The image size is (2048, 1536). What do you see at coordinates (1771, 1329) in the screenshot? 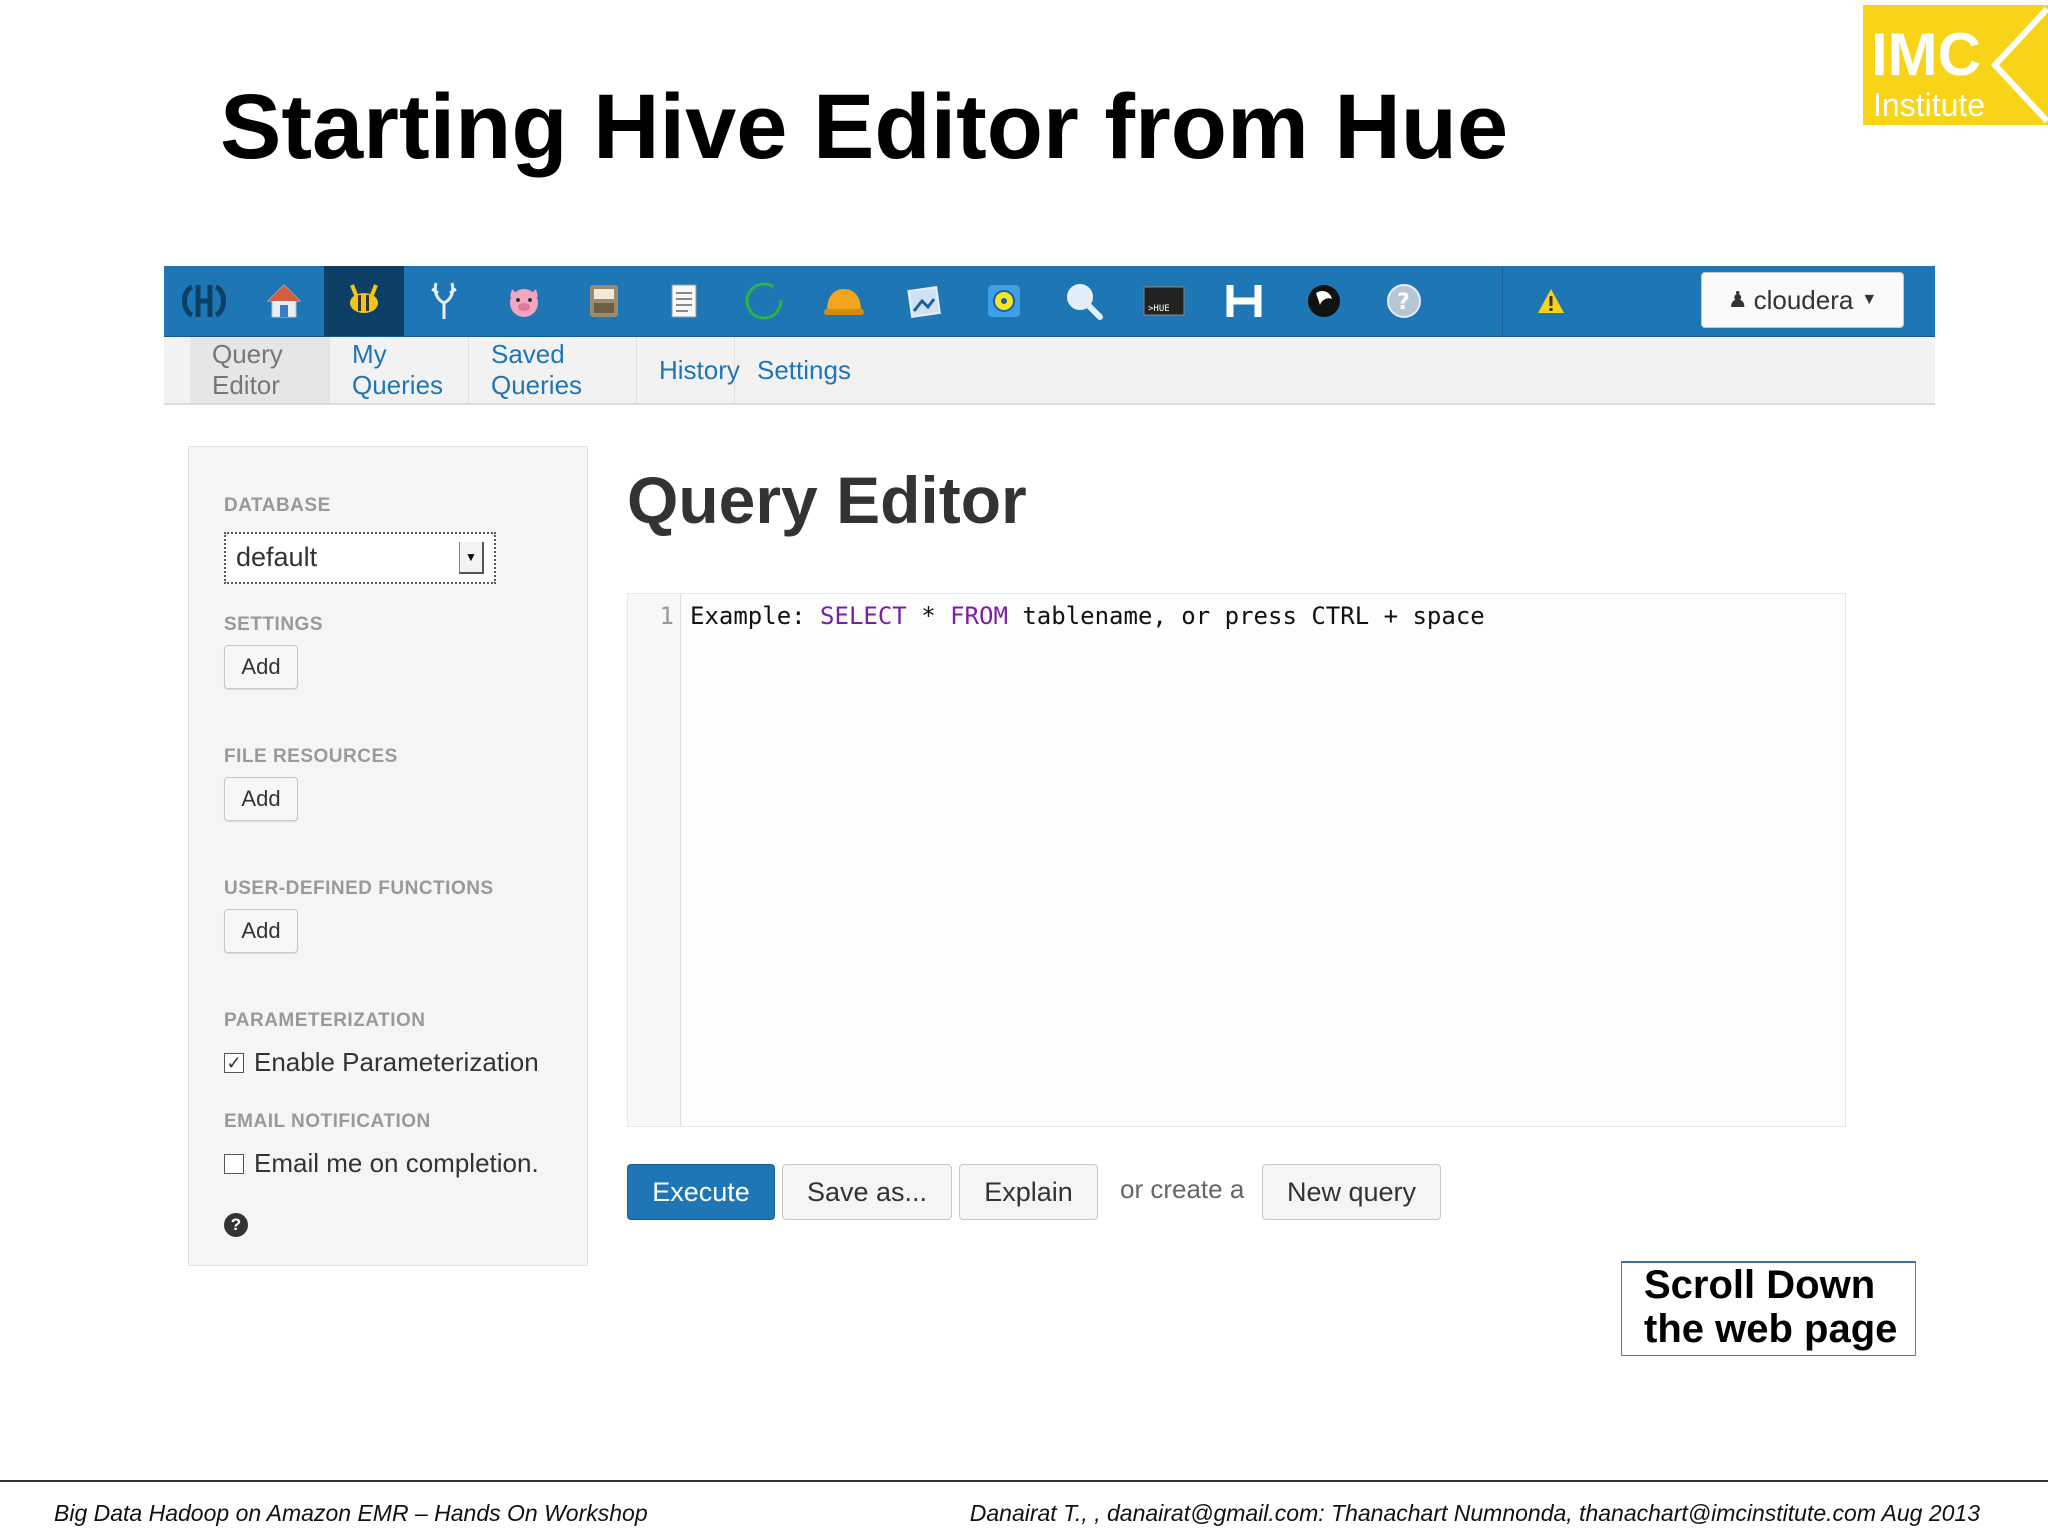
I see `callout-line-2: the web page` at bounding box center [1771, 1329].